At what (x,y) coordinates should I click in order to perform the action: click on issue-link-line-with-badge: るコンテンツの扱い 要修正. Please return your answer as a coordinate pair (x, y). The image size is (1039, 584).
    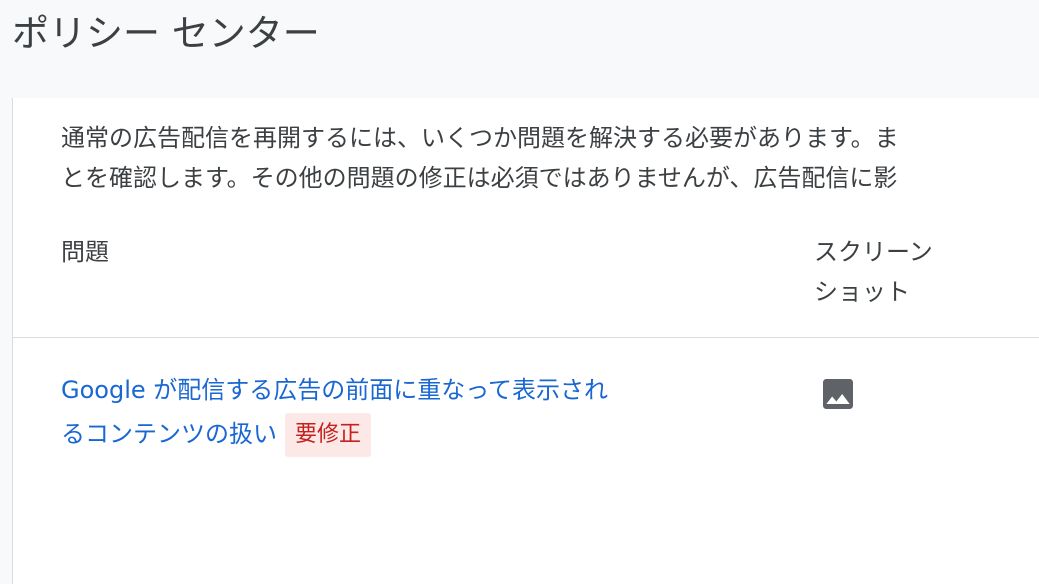
    Looking at the image, I should click on (411, 434).